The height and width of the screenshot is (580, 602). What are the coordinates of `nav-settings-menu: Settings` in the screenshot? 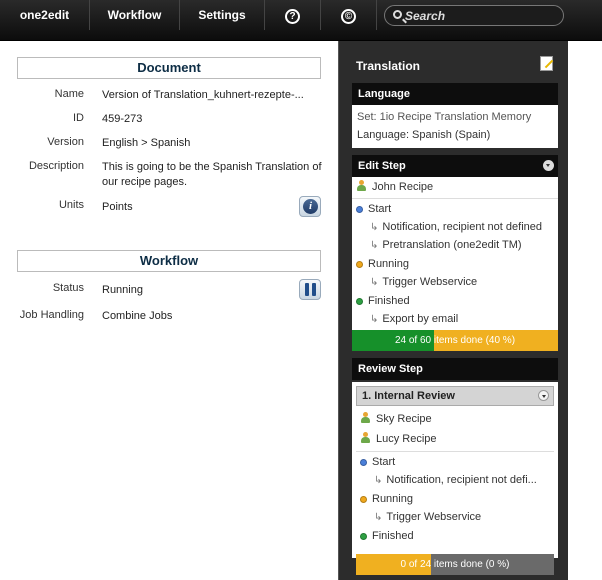 It's located at (222, 15).